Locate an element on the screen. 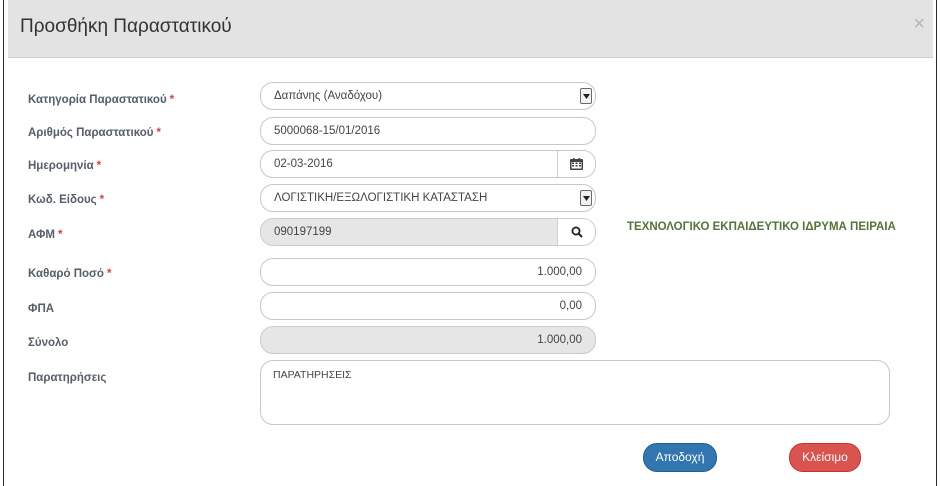 This screenshot has height=486, width=941. total-label: Σύνολο is located at coordinates (48, 343).